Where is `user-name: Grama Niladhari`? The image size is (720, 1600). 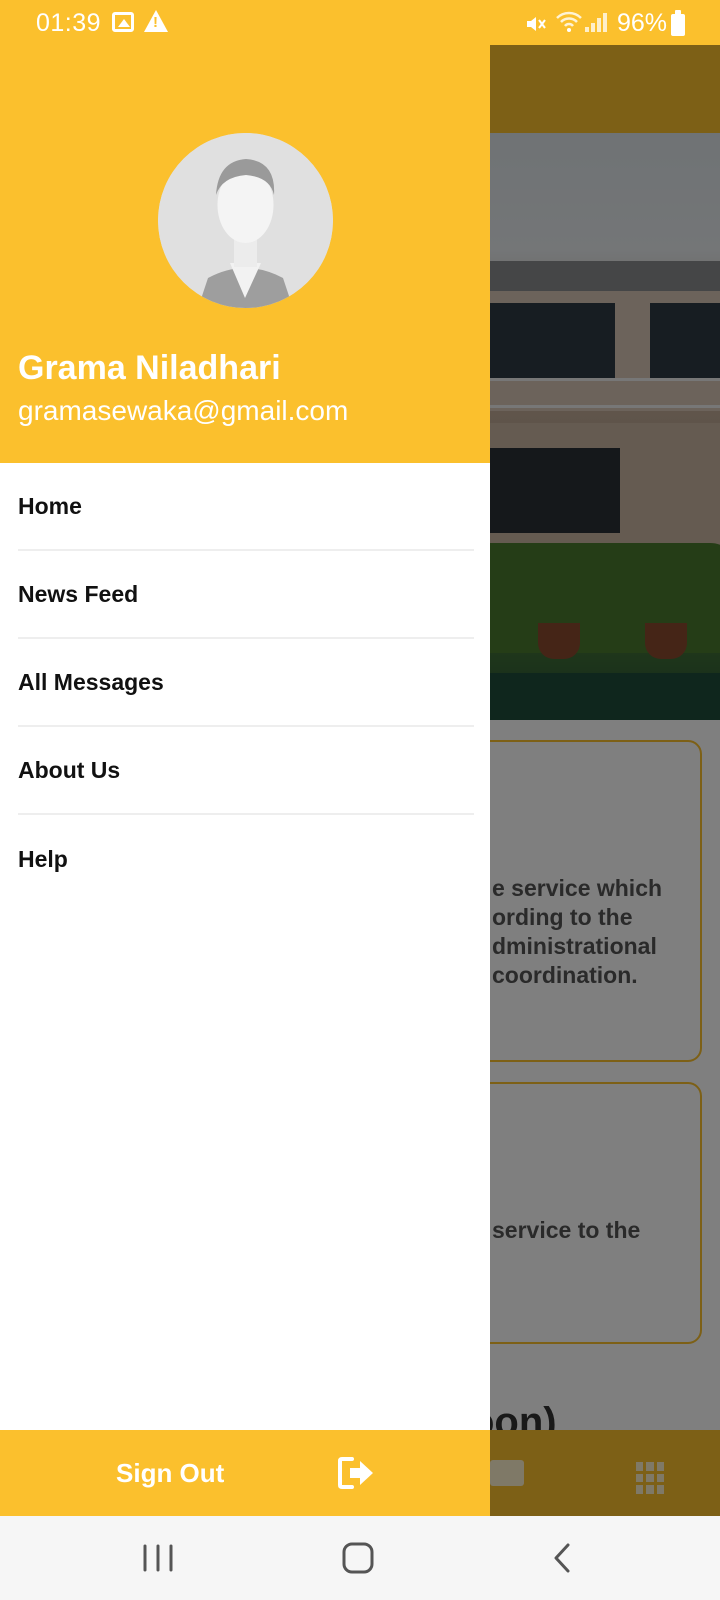
user-name: Grama Niladhari is located at coordinates (149, 368).